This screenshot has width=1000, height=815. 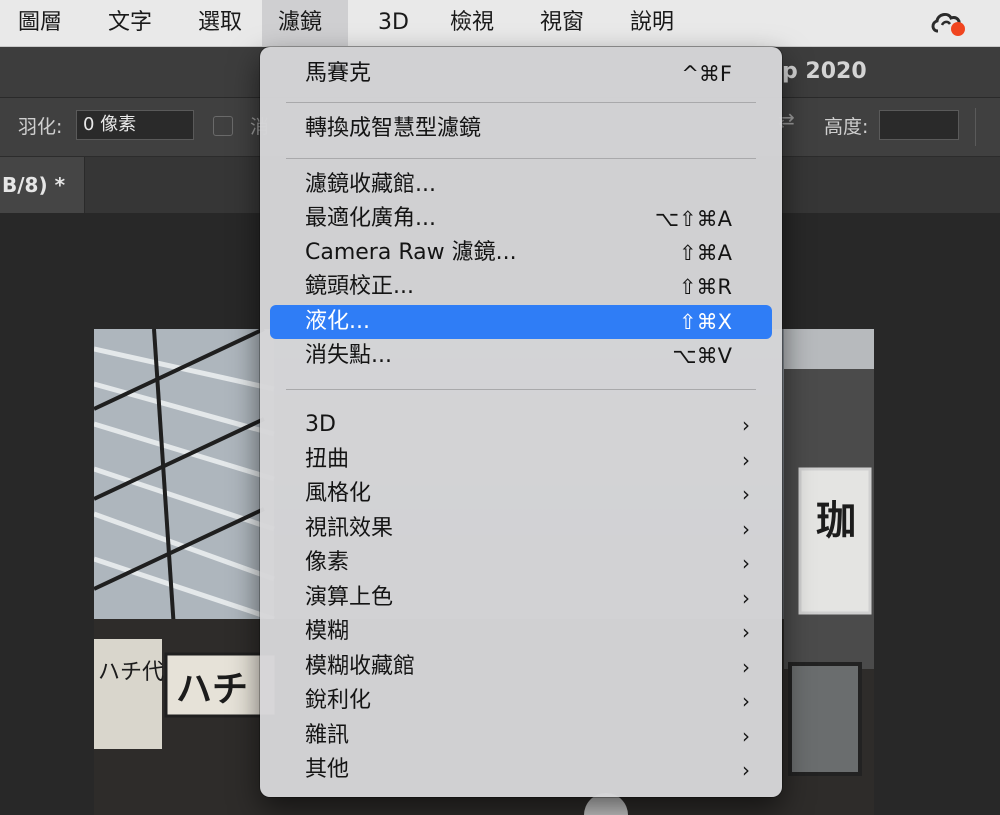 What do you see at coordinates (305, 23) in the screenshot?
I see `menu-filter: 濾鏡` at bounding box center [305, 23].